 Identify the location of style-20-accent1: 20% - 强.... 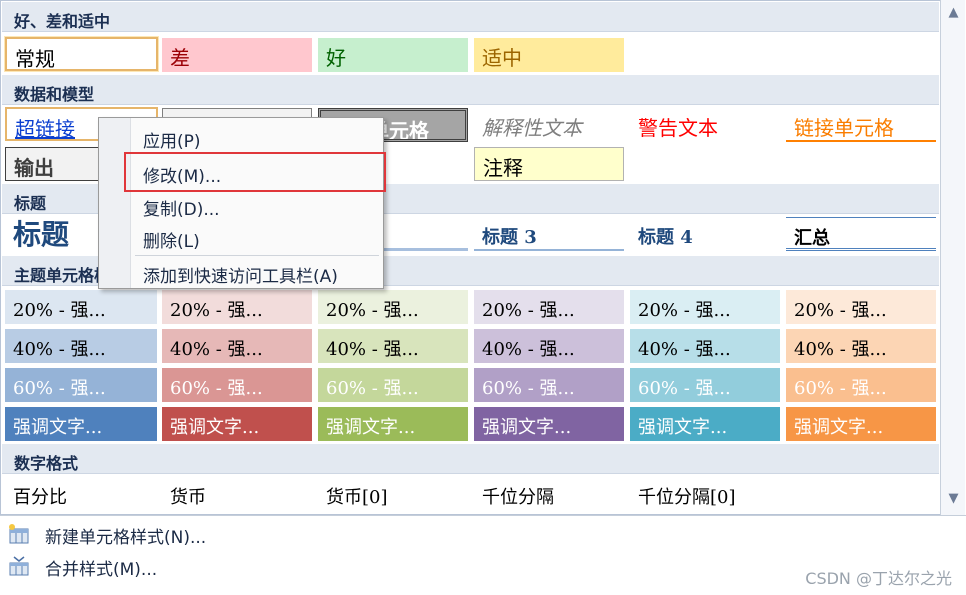
(81, 307).